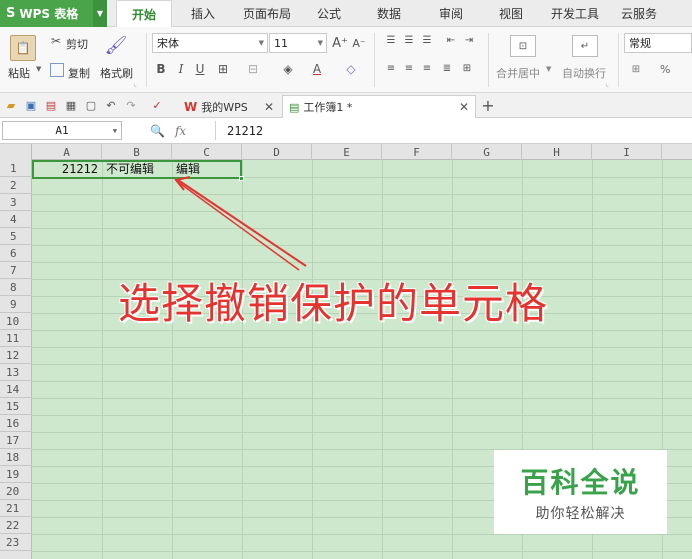 The image size is (692, 559). What do you see at coordinates (16, 304) in the screenshot?
I see `row-header: 9` at bounding box center [16, 304].